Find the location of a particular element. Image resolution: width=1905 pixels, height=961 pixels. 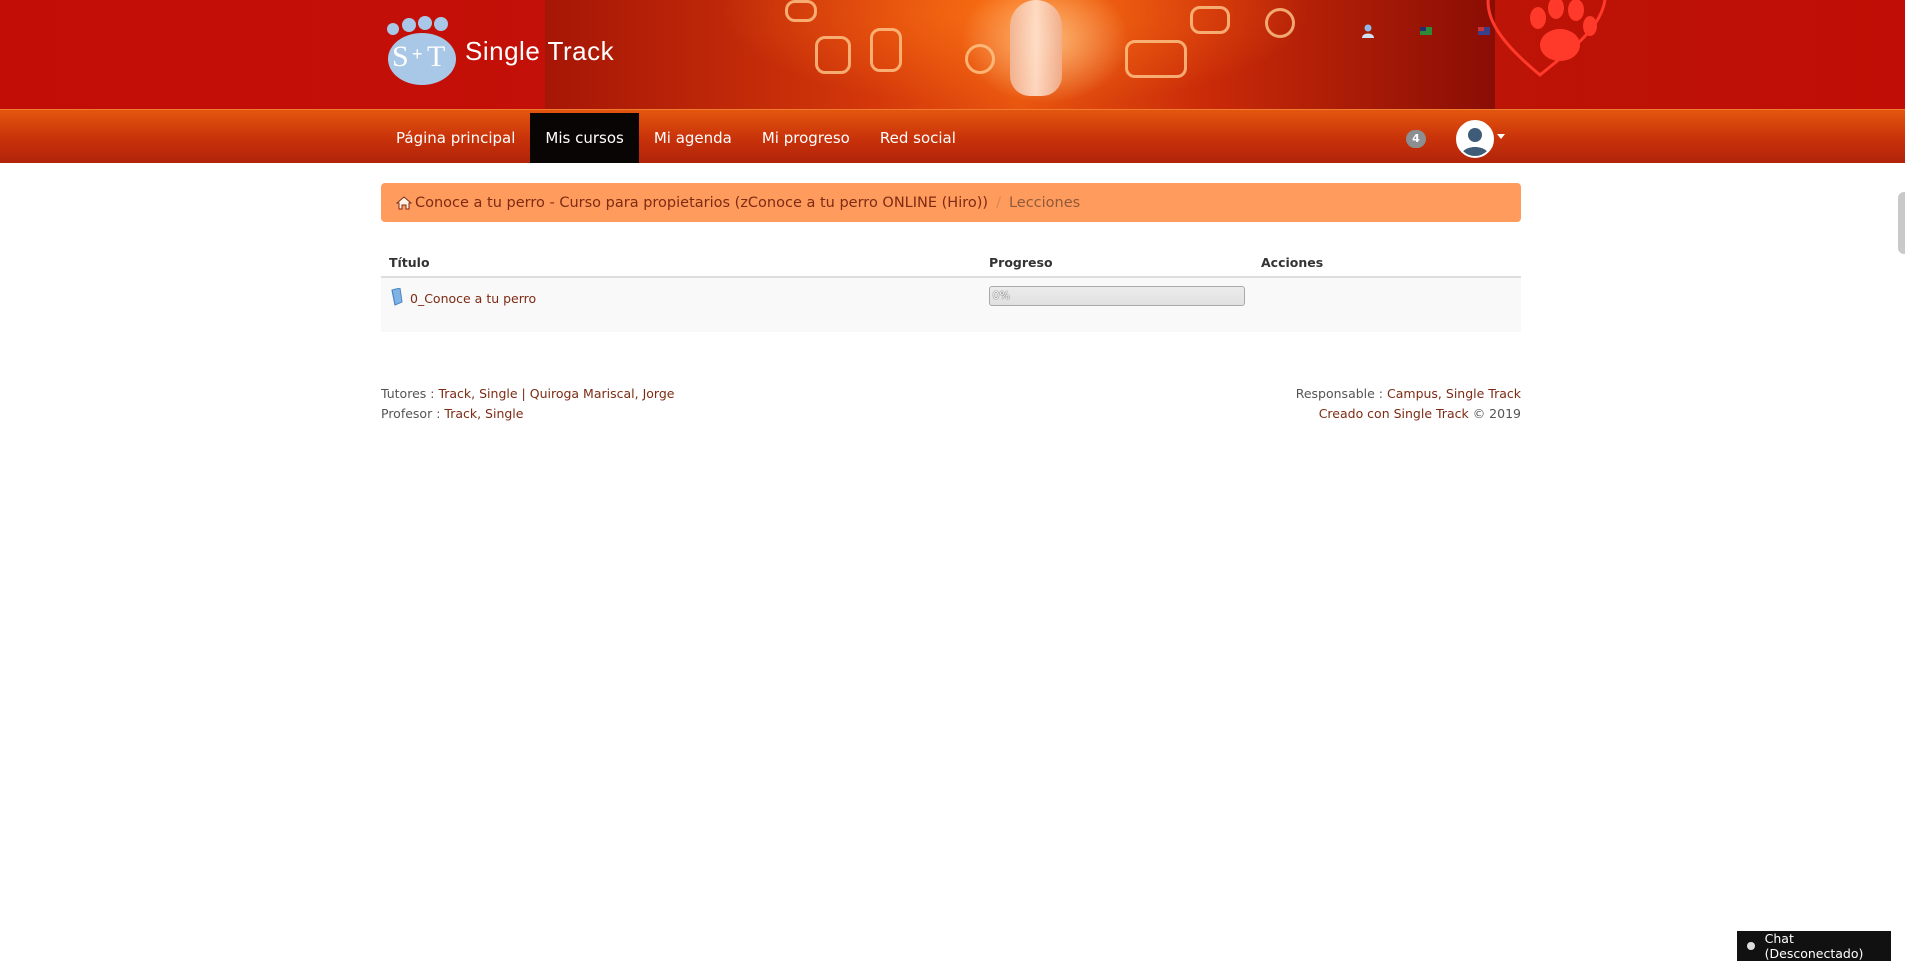

lesson-icon is located at coordinates (397, 297).